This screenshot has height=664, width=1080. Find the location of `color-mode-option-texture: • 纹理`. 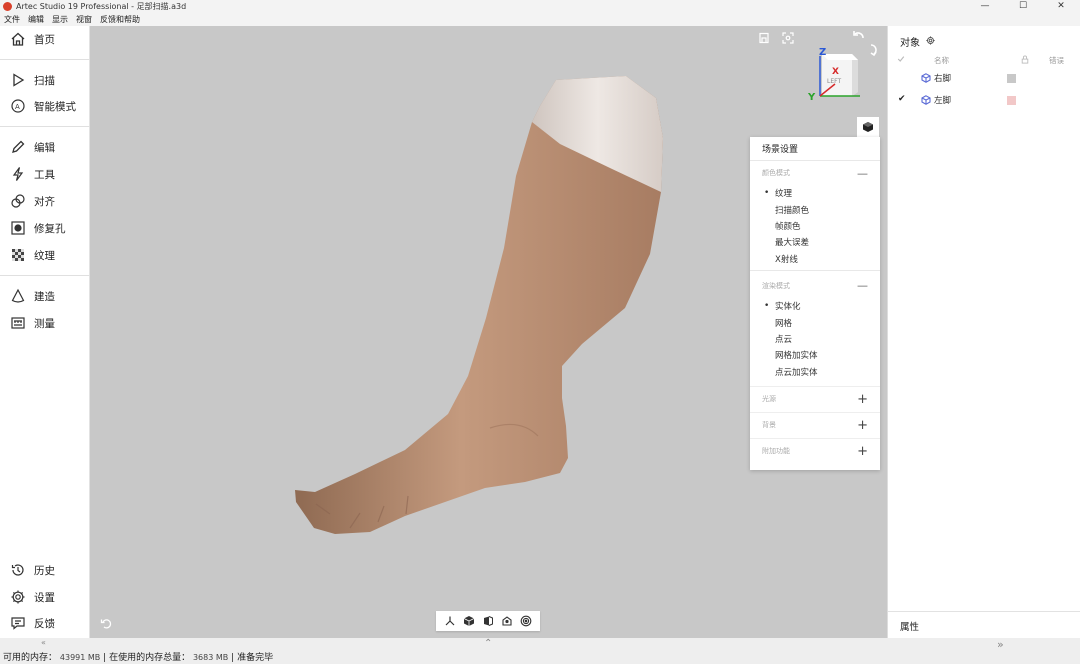

color-mode-option-texture: • 纹理 is located at coordinates (815, 193).